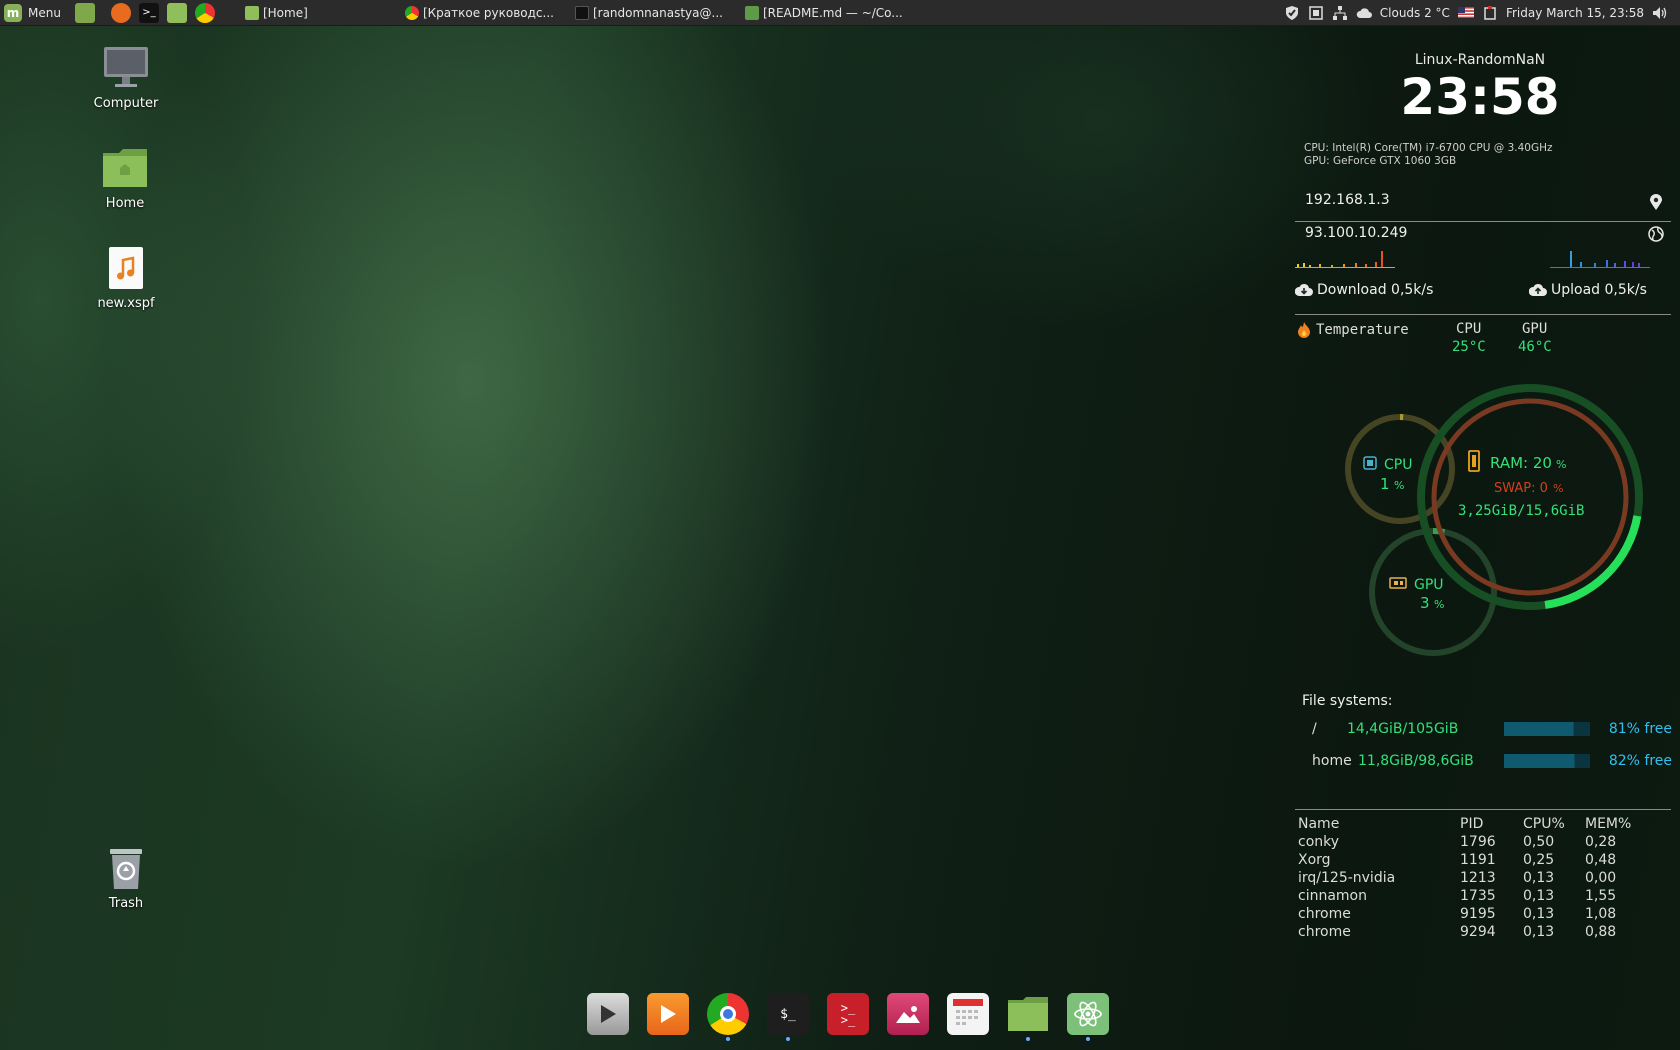 This screenshot has width=1680, height=1050. Describe the element at coordinates (1415, 13) in the screenshot. I see `weather-text: Clouds 2 °C` at that location.